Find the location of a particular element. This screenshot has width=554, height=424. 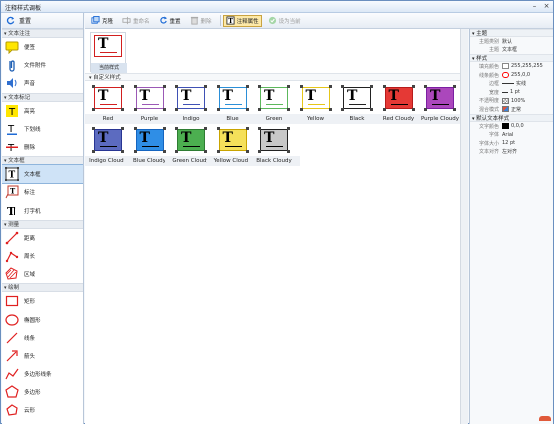

style-section-header: 样式 is located at coordinates (511, 58).